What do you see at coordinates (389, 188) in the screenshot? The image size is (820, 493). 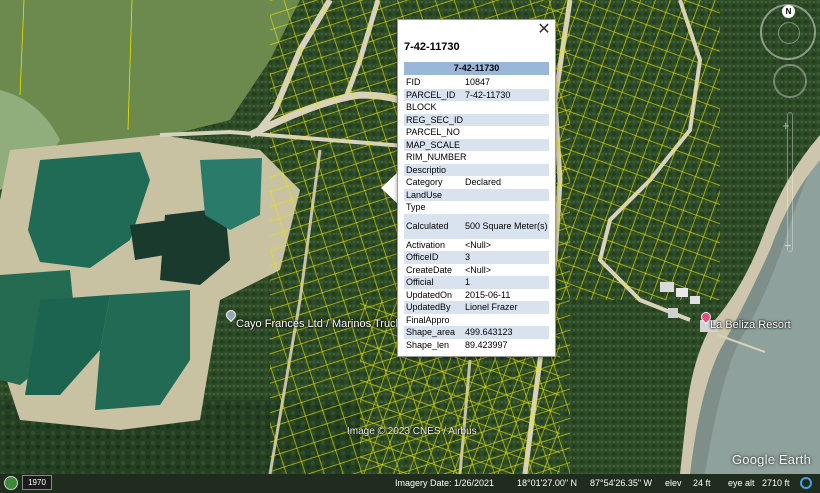 I see `balloon-pointer` at bounding box center [389, 188].